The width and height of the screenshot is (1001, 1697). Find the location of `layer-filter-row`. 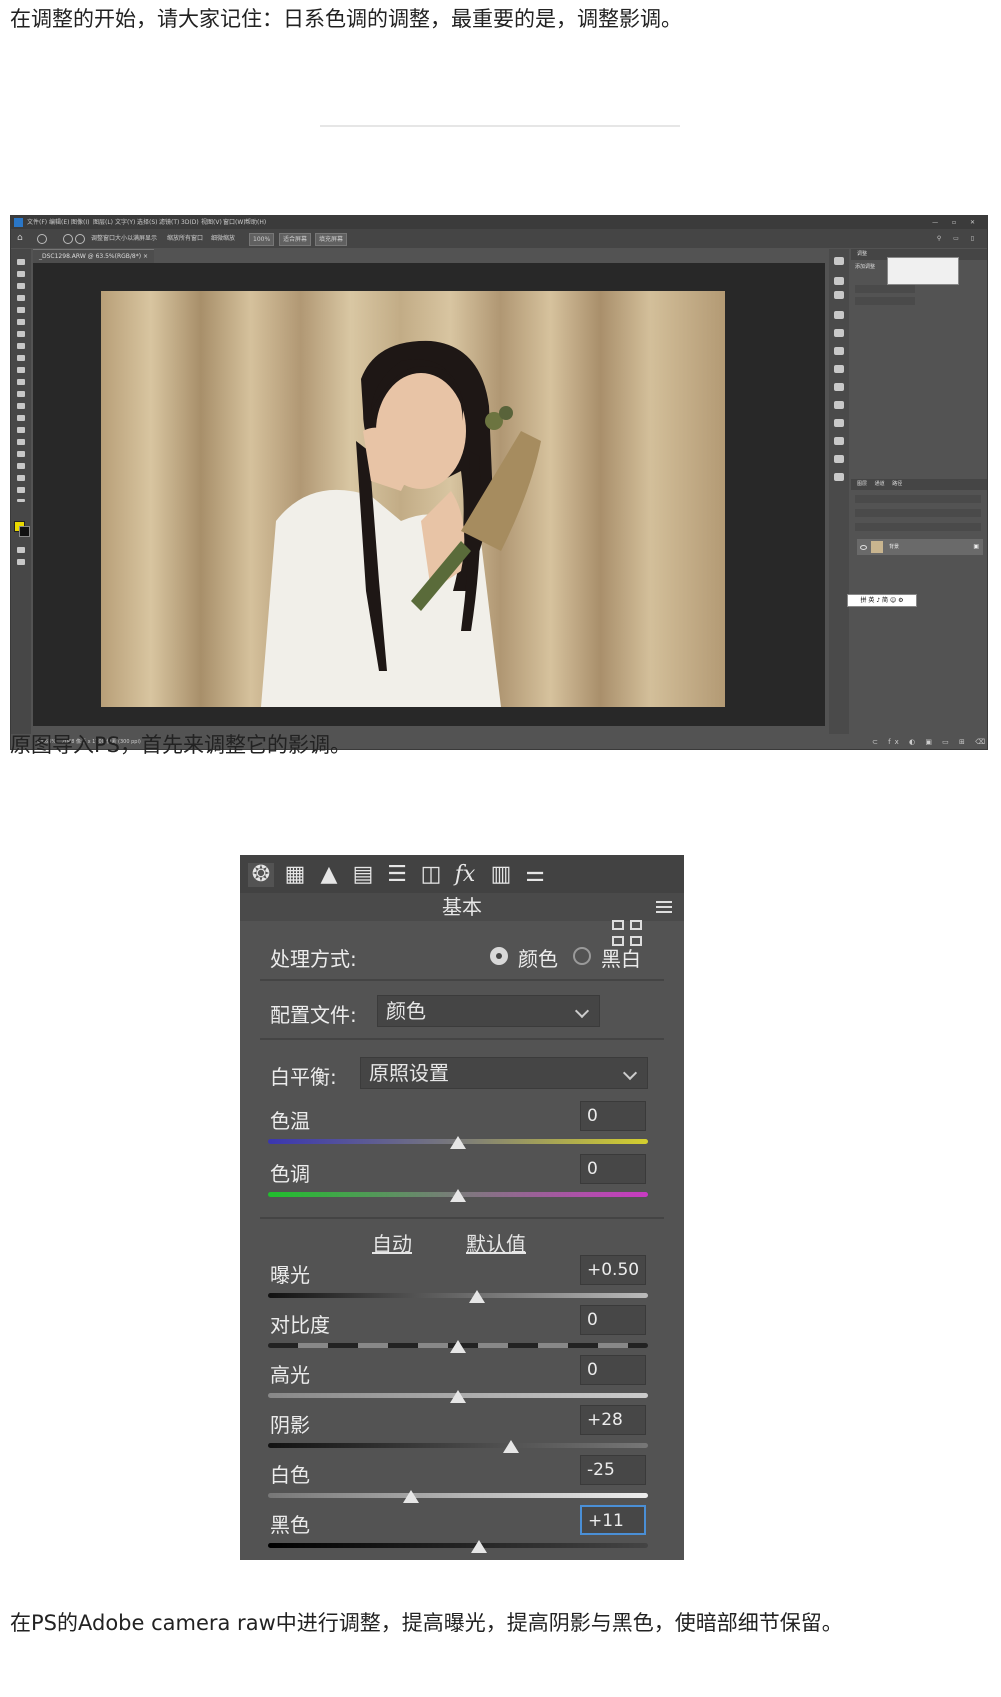

layer-filter-row is located at coordinates (918, 499).